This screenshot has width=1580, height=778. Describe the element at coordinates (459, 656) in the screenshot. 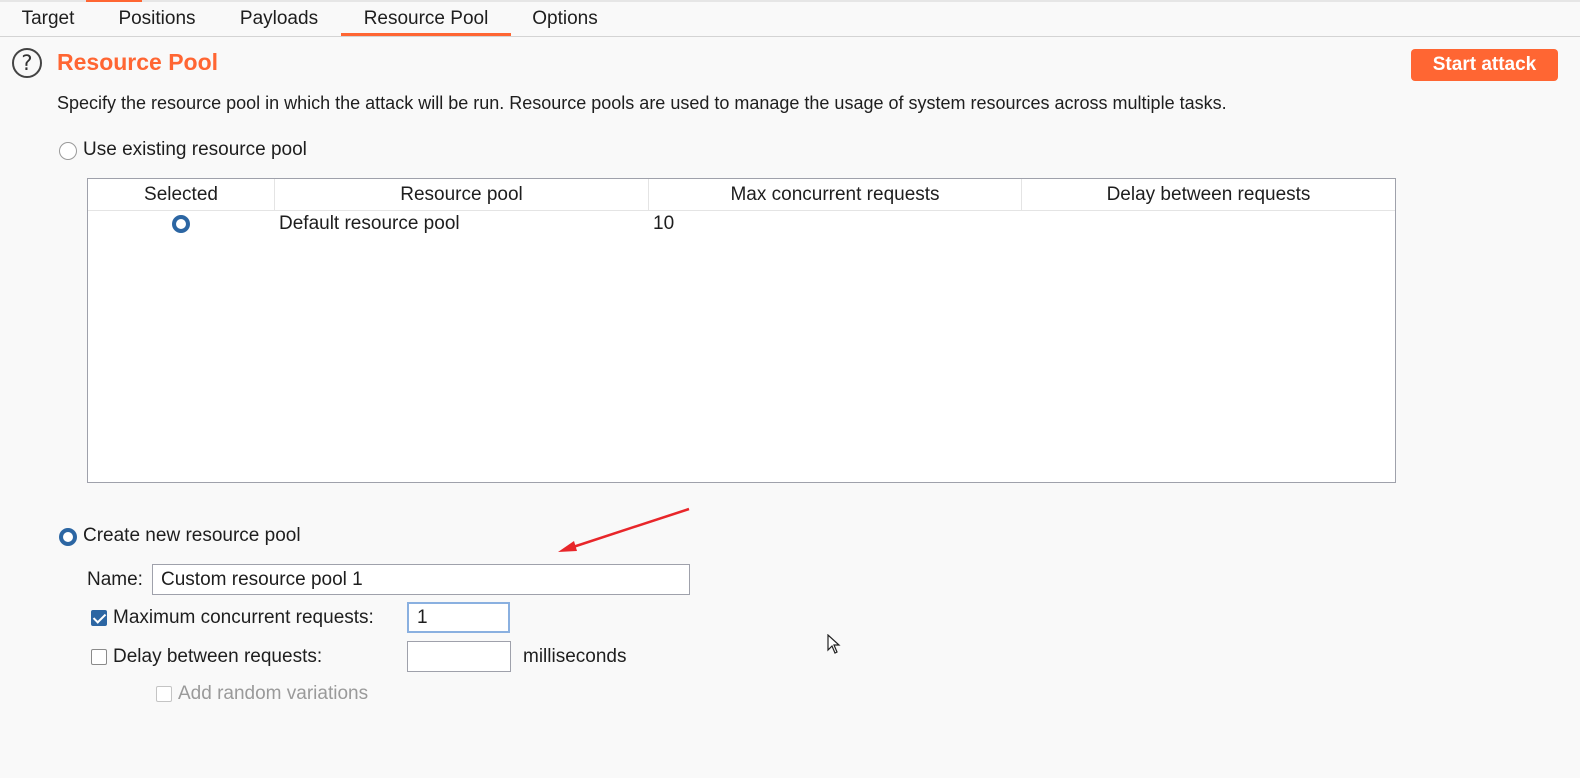

I see `delay-input` at that location.